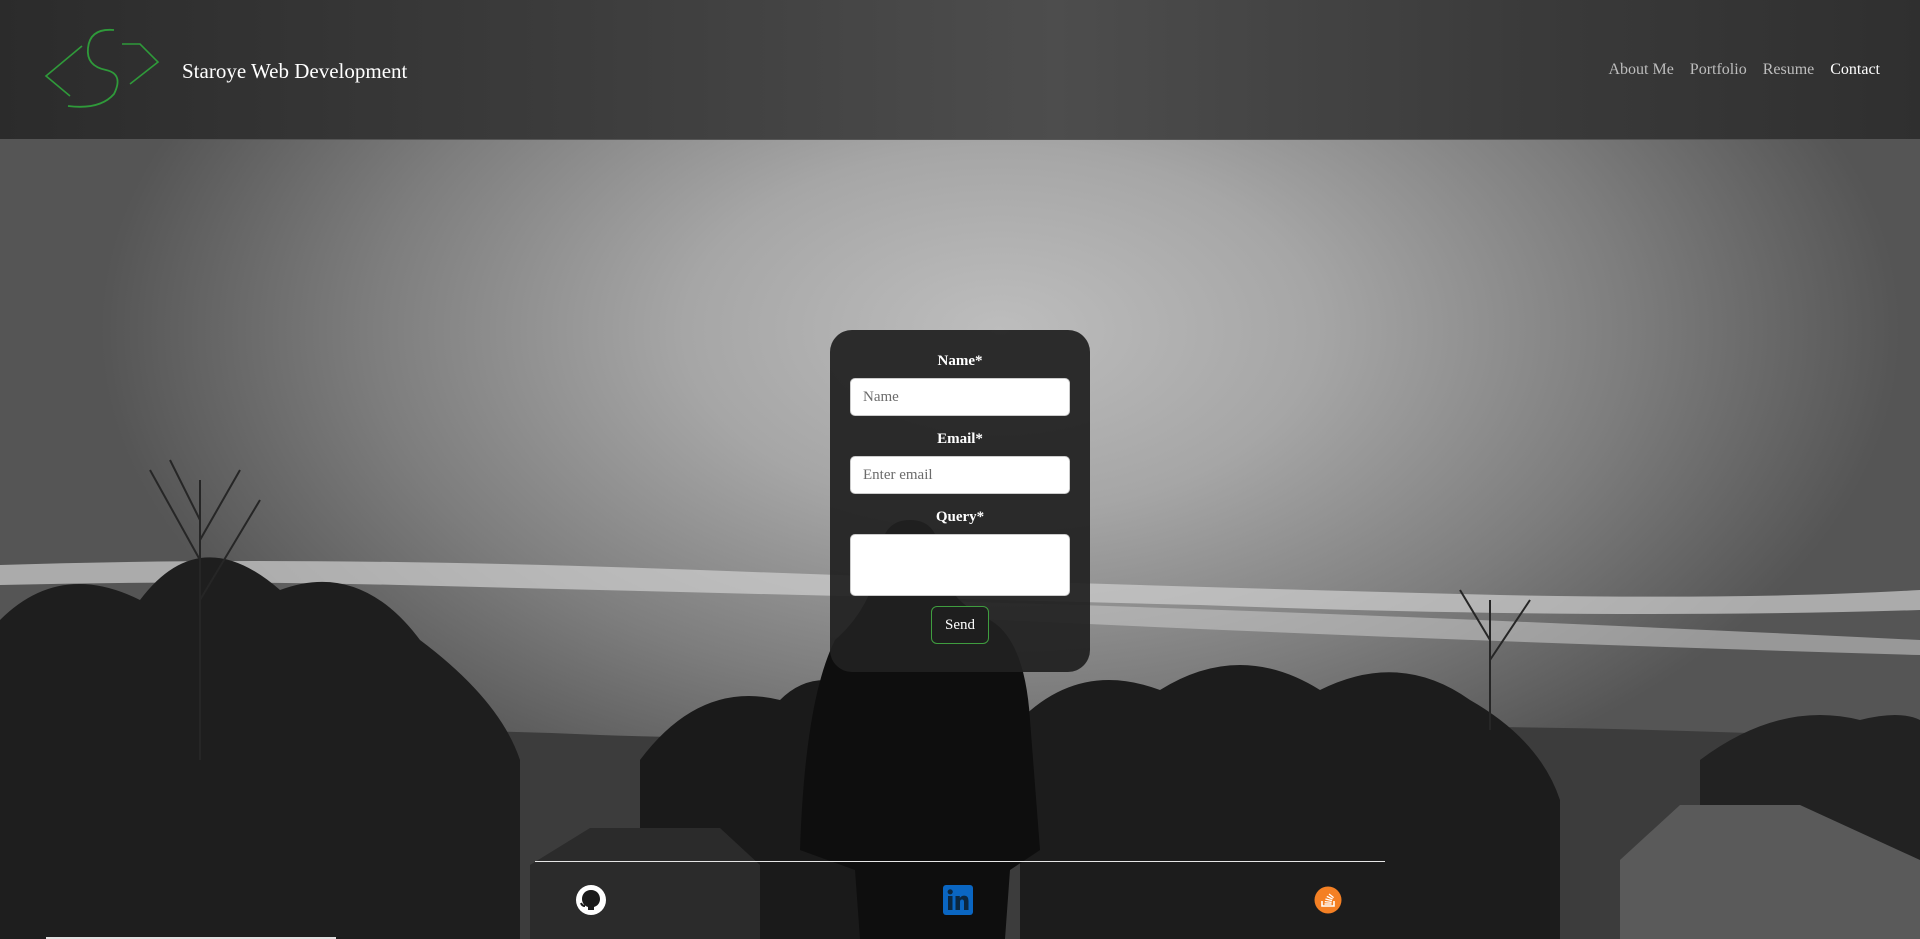 This screenshot has height=939, width=1920. What do you see at coordinates (960, 861) in the screenshot?
I see `footer-divider` at bounding box center [960, 861].